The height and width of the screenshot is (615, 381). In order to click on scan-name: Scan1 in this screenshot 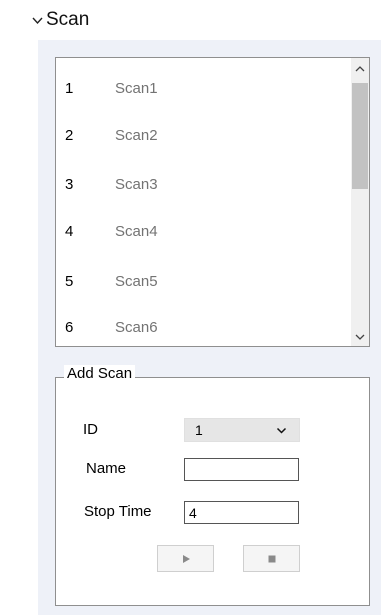, I will do `click(136, 88)`.